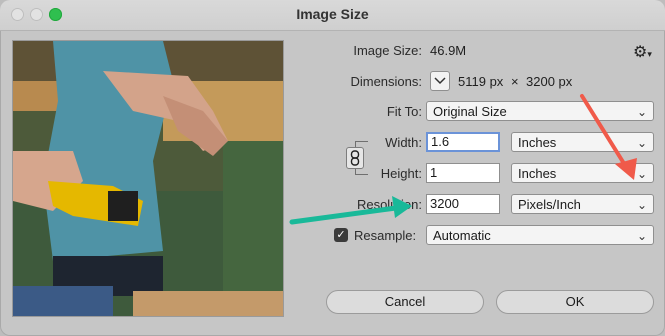  Describe the element at coordinates (549, 204) in the screenshot. I see `resolution-unit-value: Pixels/Inch` at that location.